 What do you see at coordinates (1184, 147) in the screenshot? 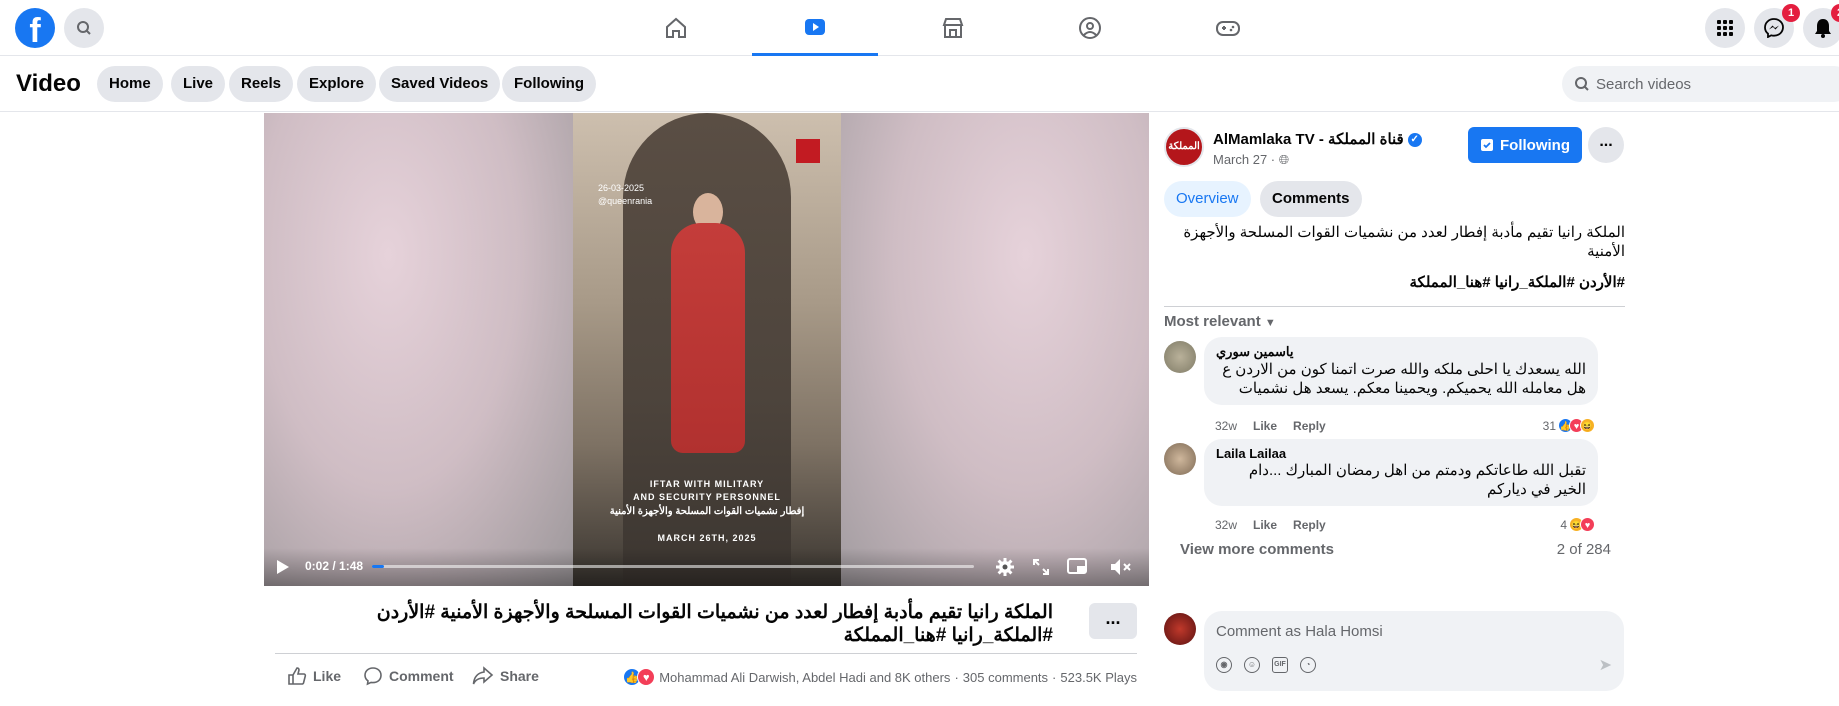
I see `page-avatar: المملكة` at bounding box center [1184, 147].